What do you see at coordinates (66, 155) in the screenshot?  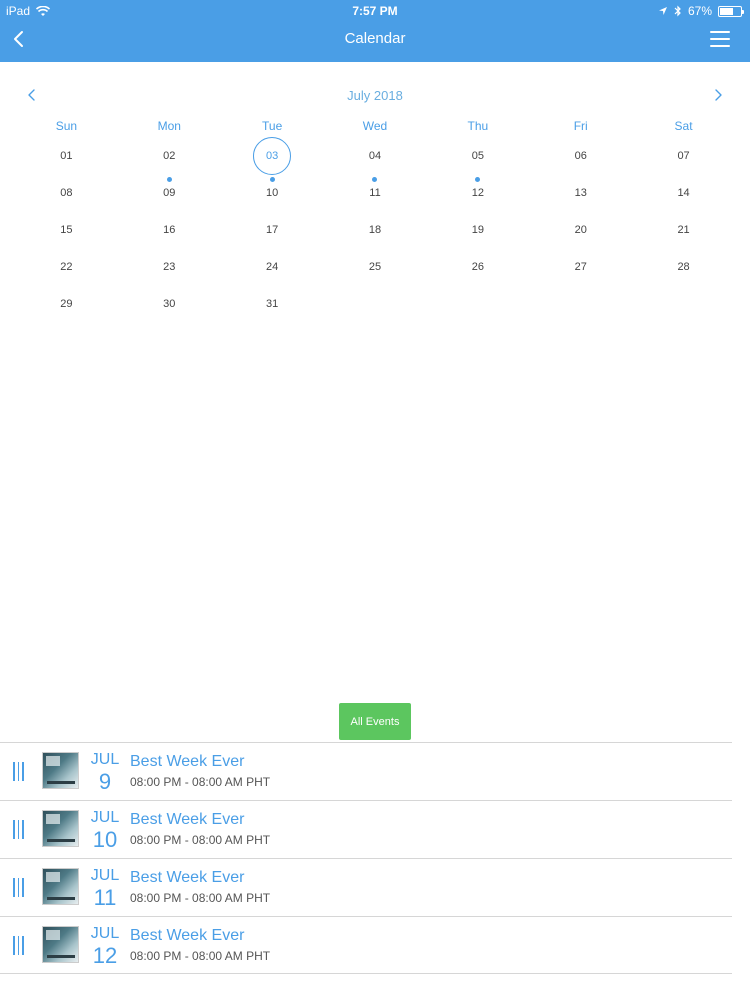 I see `calendar-day: 01` at bounding box center [66, 155].